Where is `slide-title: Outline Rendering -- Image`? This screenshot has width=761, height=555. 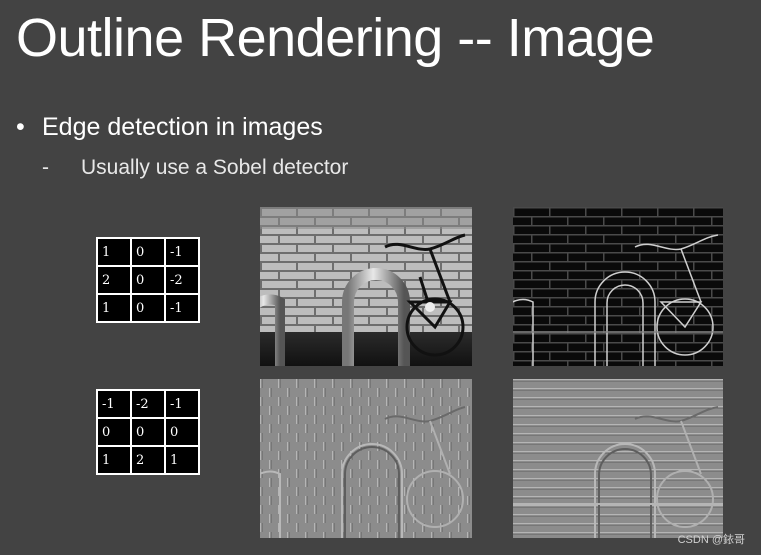 slide-title: Outline Rendering -- Image is located at coordinates (335, 38).